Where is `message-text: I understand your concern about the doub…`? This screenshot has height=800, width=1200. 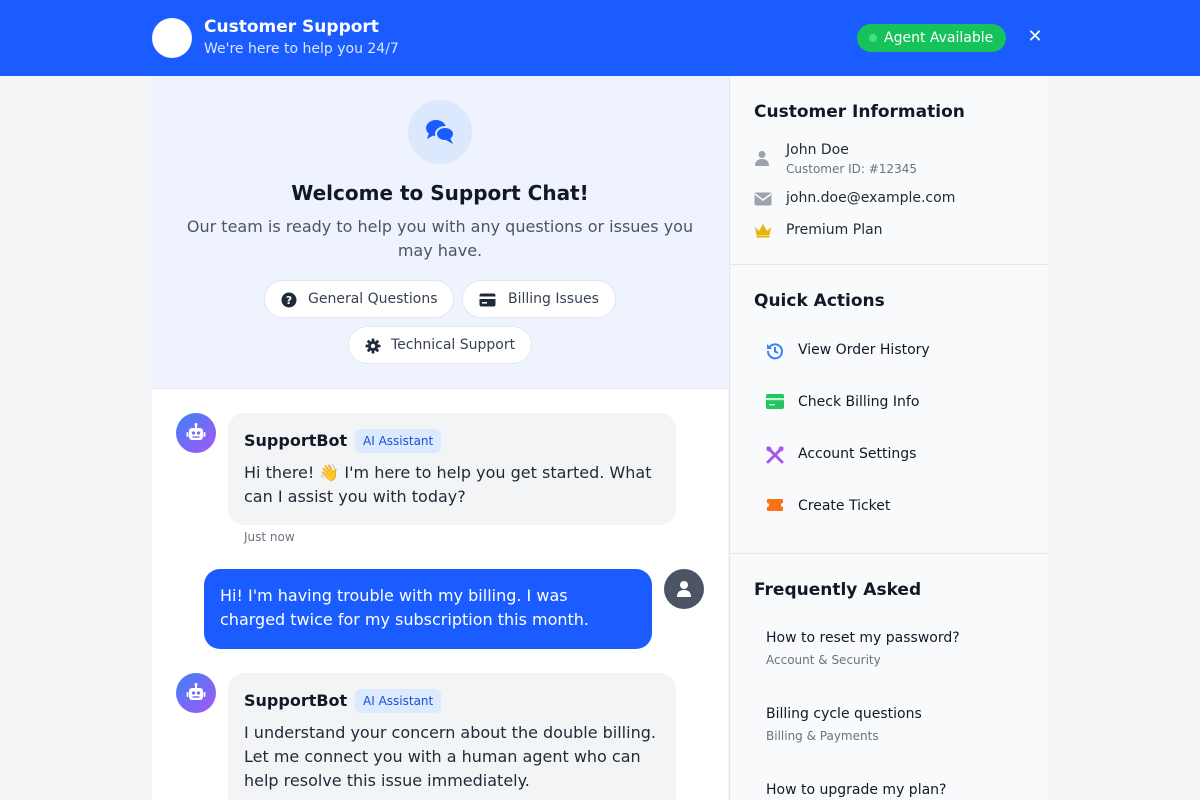
message-text: I understand your concern about the doub… is located at coordinates (450, 756).